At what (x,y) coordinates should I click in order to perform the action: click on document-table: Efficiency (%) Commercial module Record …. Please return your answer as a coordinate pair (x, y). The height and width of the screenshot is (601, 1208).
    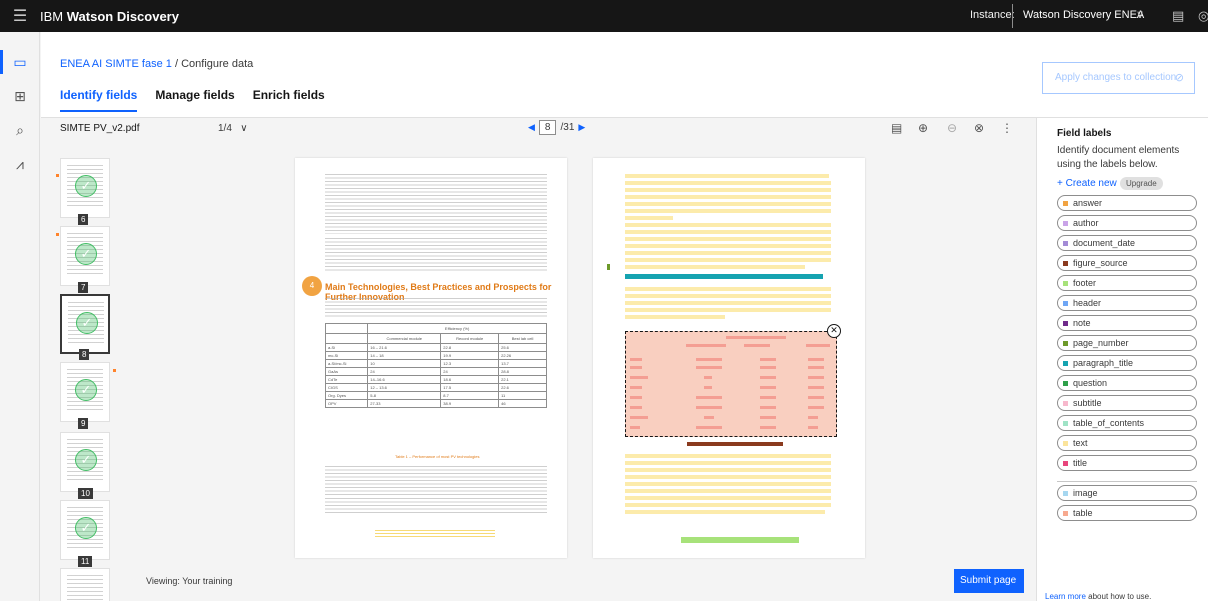
    Looking at the image, I should click on (435, 365).